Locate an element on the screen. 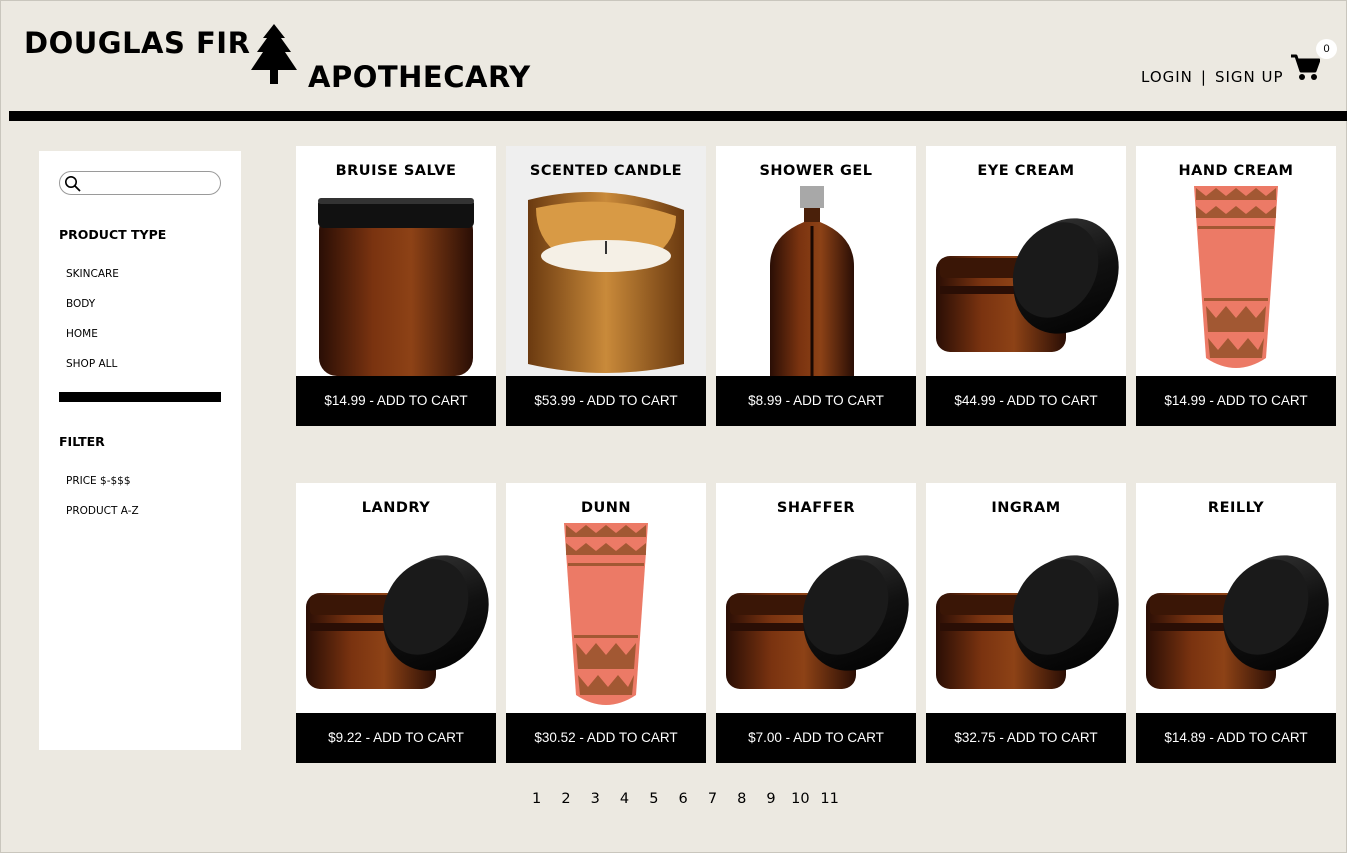 This screenshot has height=853, width=1347. product-type-body: BODY is located at coordinates (92, 312).